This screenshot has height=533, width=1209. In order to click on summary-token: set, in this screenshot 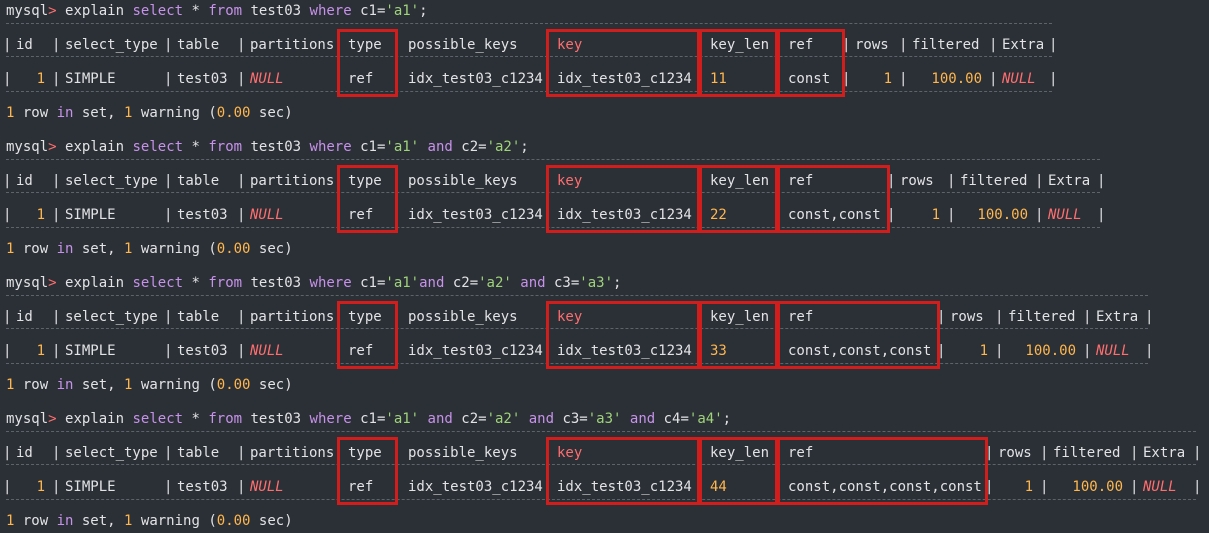, I will do `click(99, 385)`.